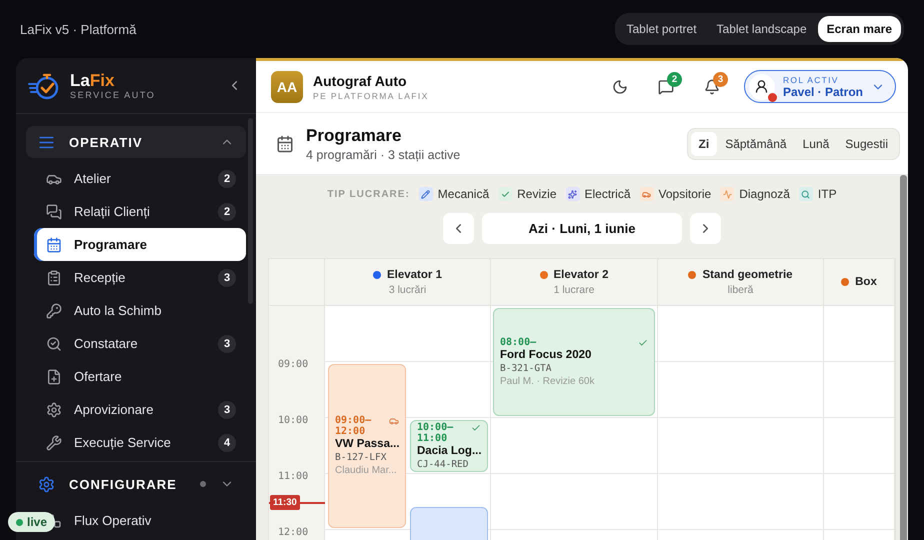 Image resolution: width=924 pixels, height=540 pixels. What do you see at coordinates (435, 433) in the screenshot?
I see `appointment-time: 10:00–11:00` at bounding box center [435, 433].